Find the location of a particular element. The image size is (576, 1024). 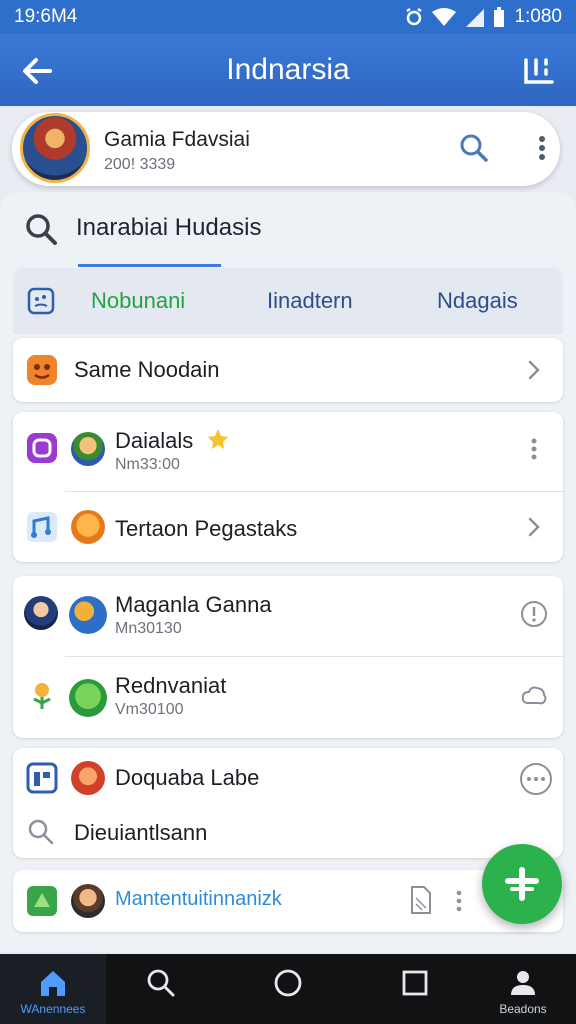

item-subtitle: Vm30100 is located at coordinates (149, 709).